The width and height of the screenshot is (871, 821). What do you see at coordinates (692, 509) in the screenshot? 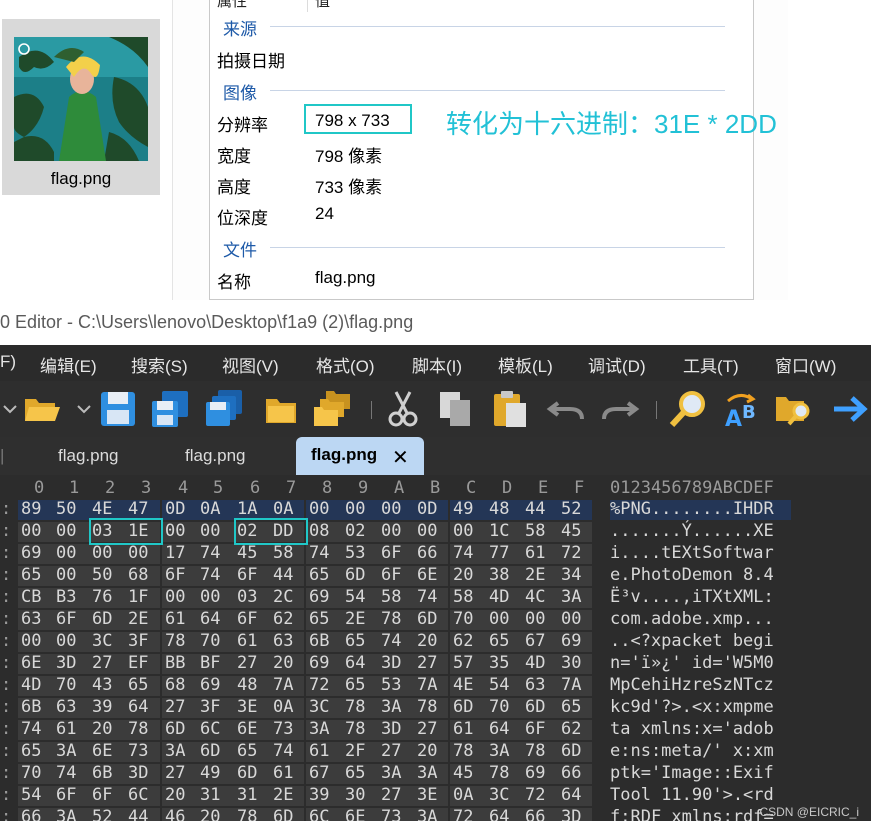
I see `ascii-text: %PNG........IHDR` at bounding box center [692, 509].